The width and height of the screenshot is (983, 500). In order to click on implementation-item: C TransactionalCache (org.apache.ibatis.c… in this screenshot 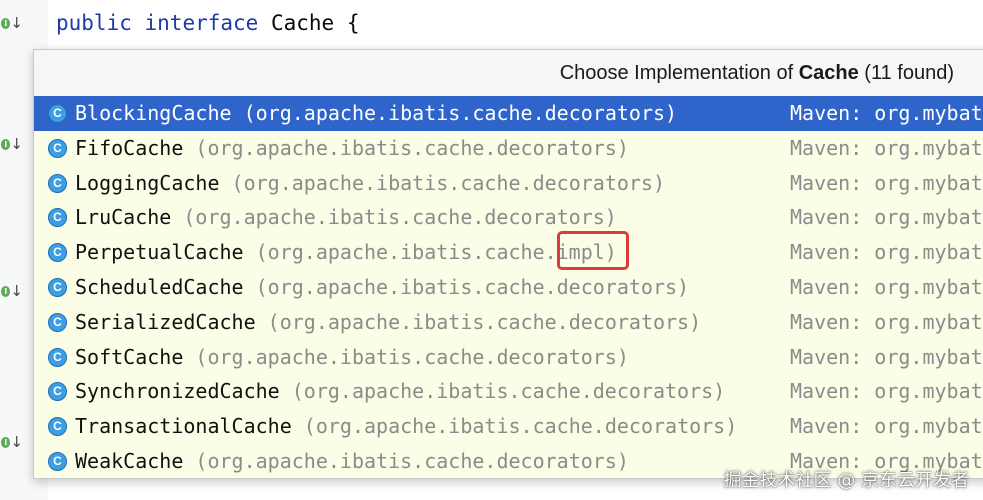, I will do `click(508, 426)`.